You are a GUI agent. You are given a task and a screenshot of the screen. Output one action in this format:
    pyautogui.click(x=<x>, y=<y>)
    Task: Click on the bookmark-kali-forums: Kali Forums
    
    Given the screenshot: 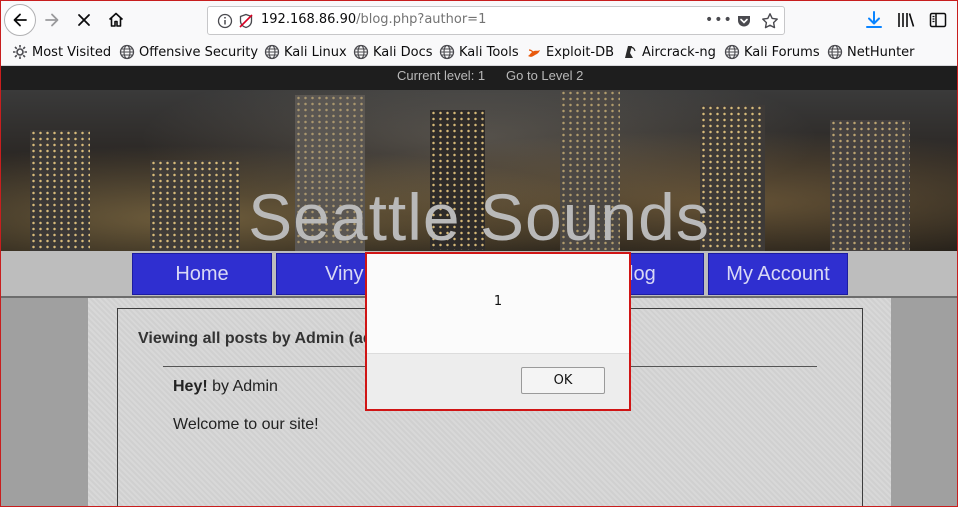 What is the action you would take?
    pyautogui.click(x=772, y=52)
    